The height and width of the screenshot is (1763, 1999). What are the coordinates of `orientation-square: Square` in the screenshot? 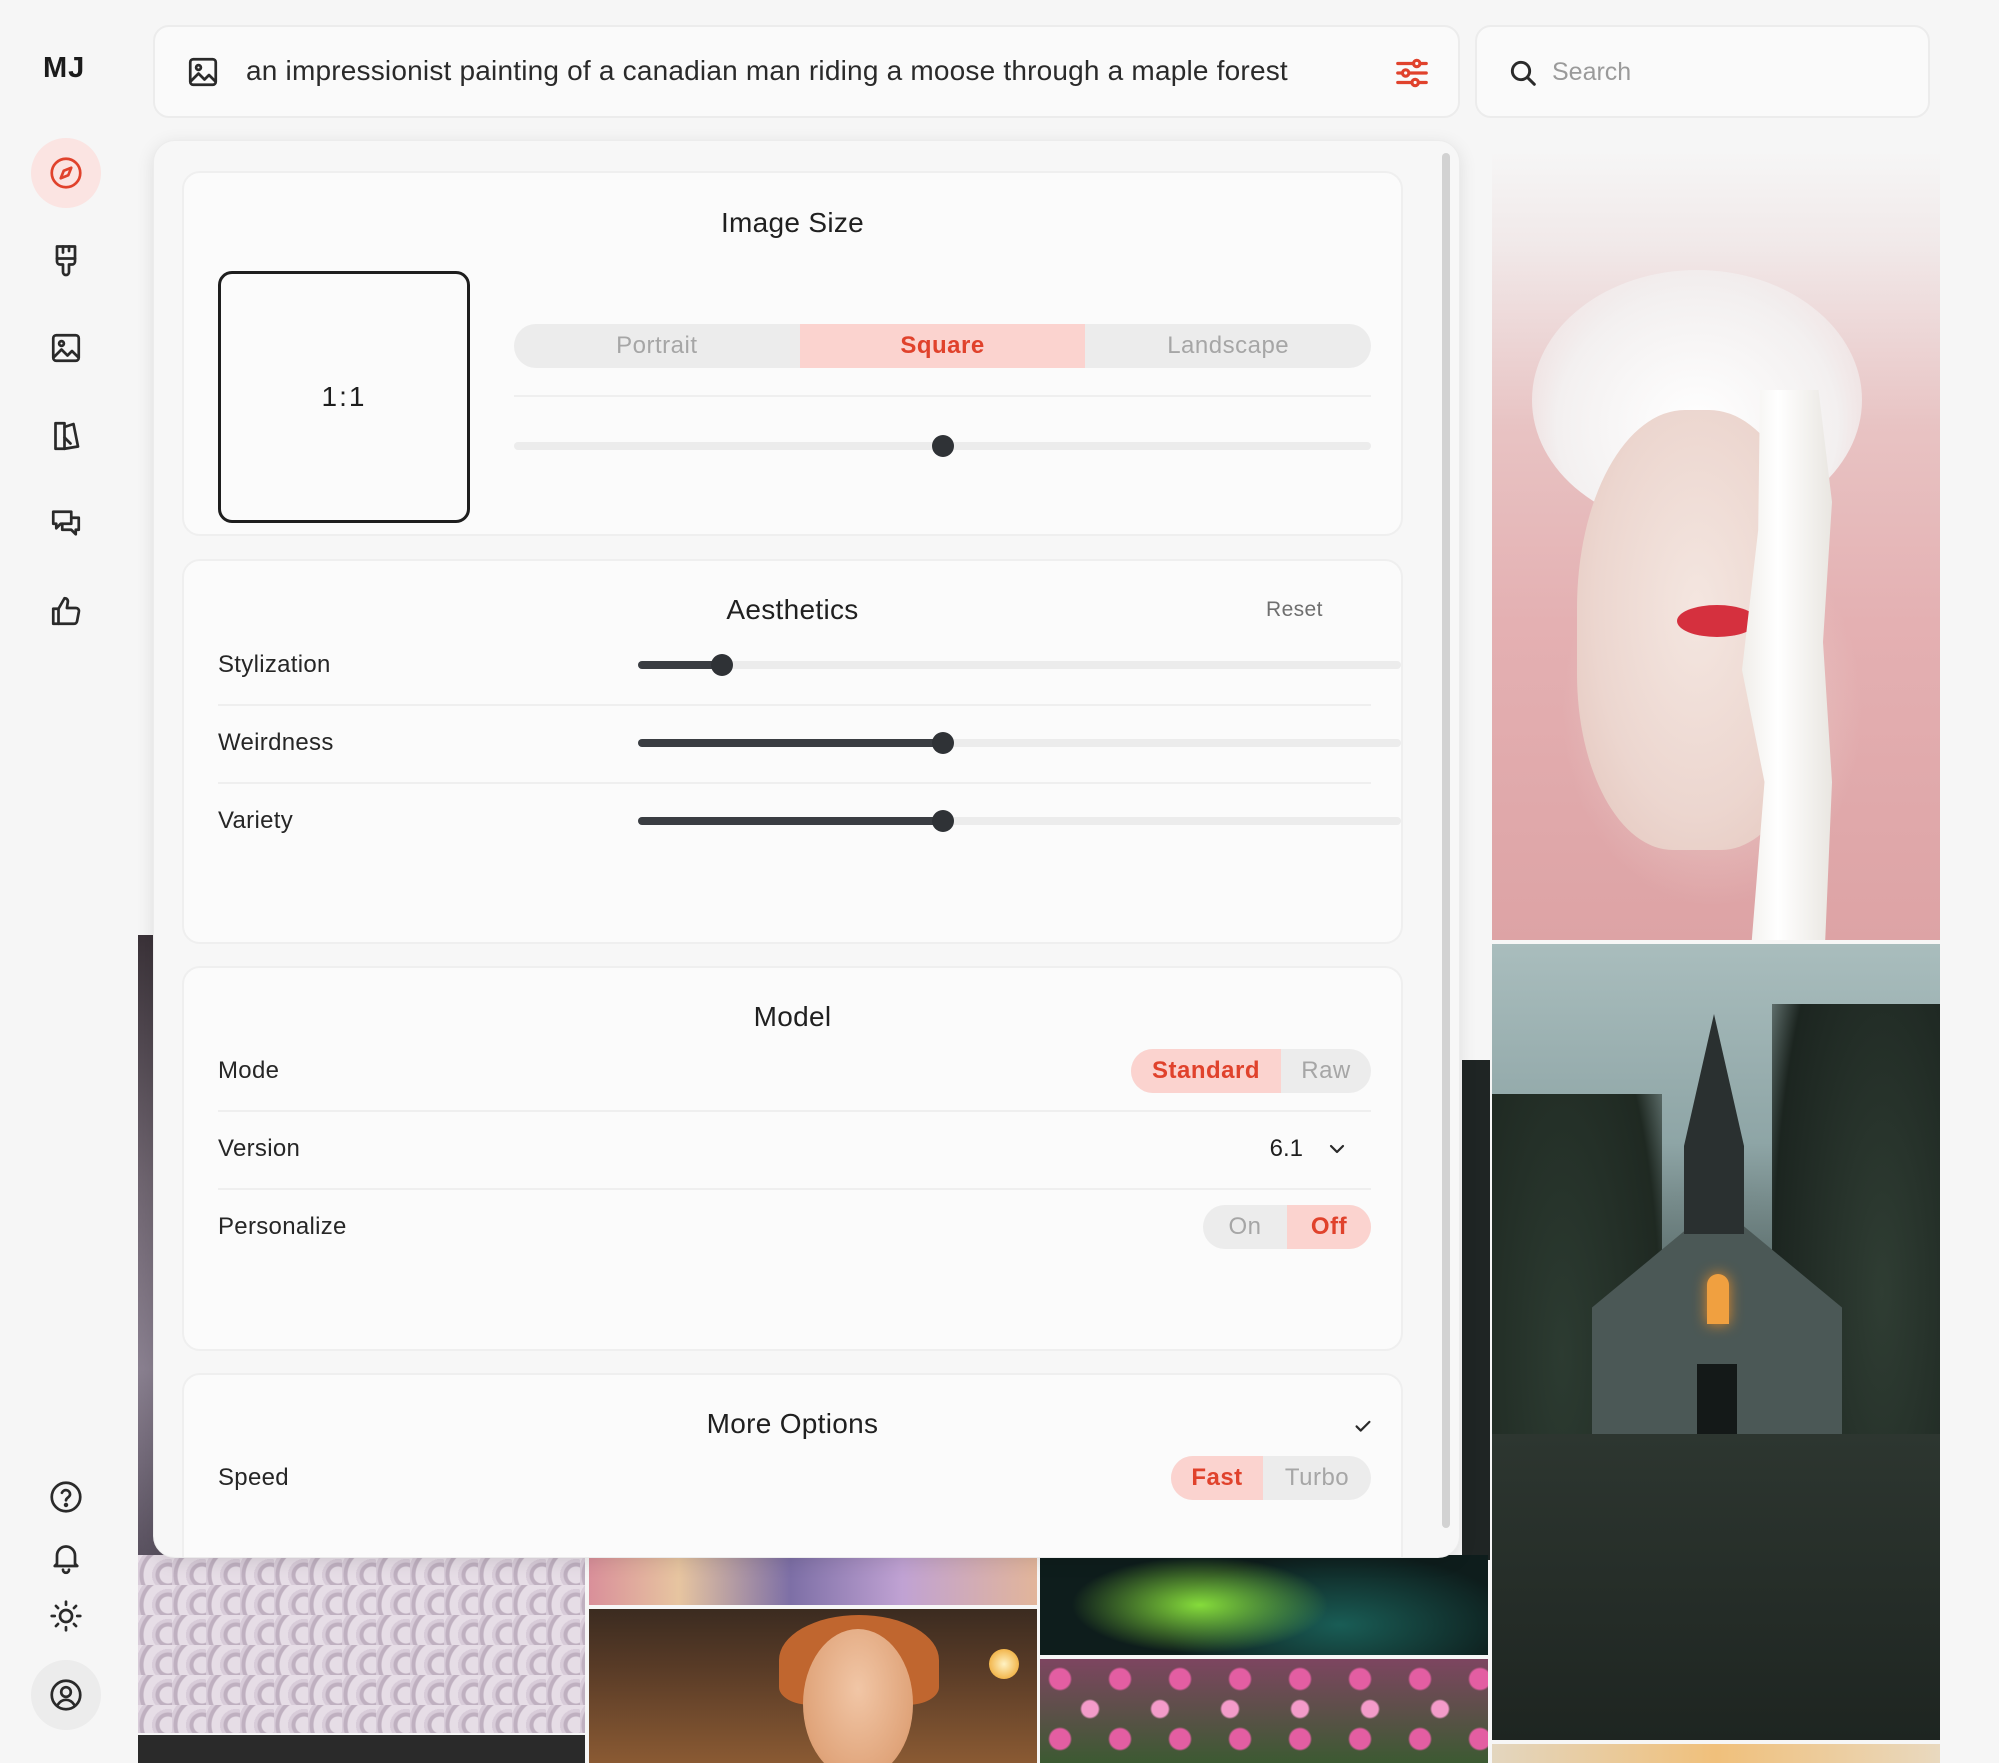 It's located at (942, 346).